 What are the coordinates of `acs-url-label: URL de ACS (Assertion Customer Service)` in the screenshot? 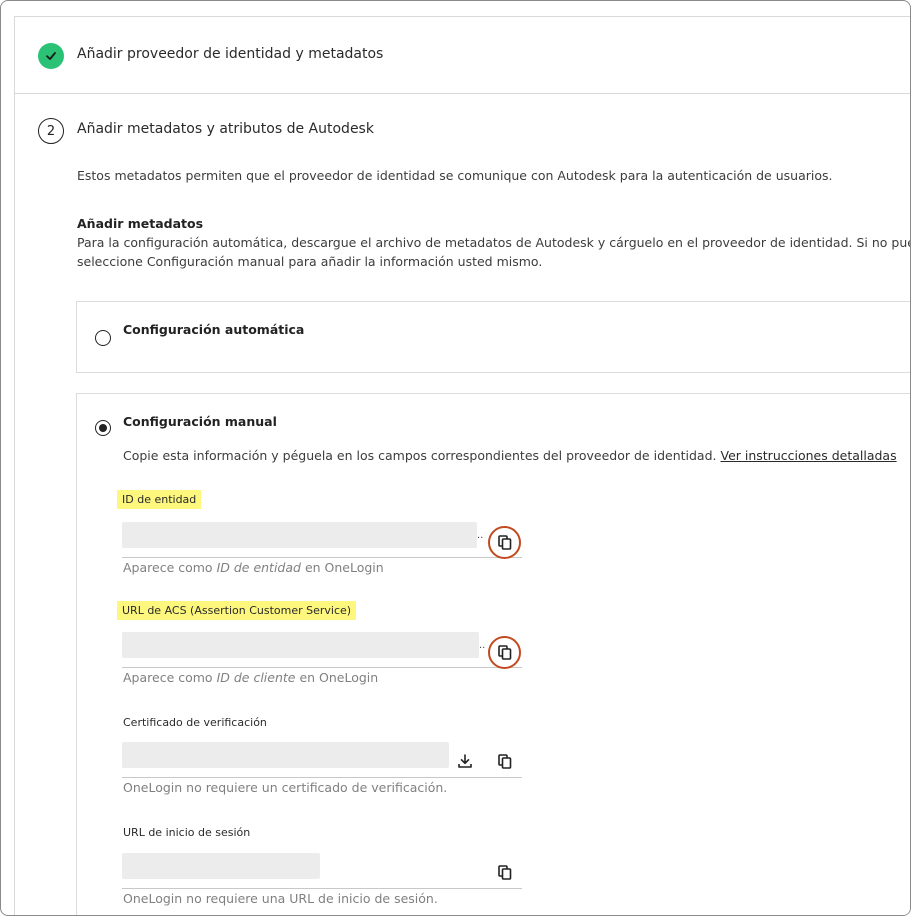 It's located at (237, 610).